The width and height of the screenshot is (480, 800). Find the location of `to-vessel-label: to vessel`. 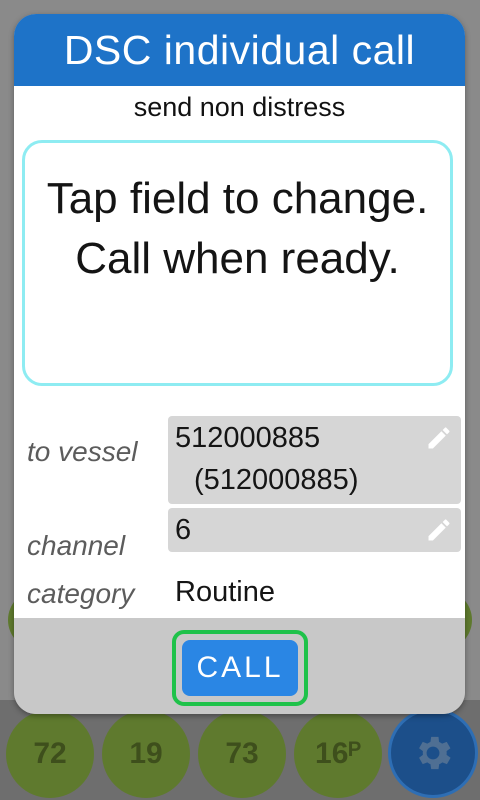

to-vessel-label: to vessel is located at coordinates (82, 451).